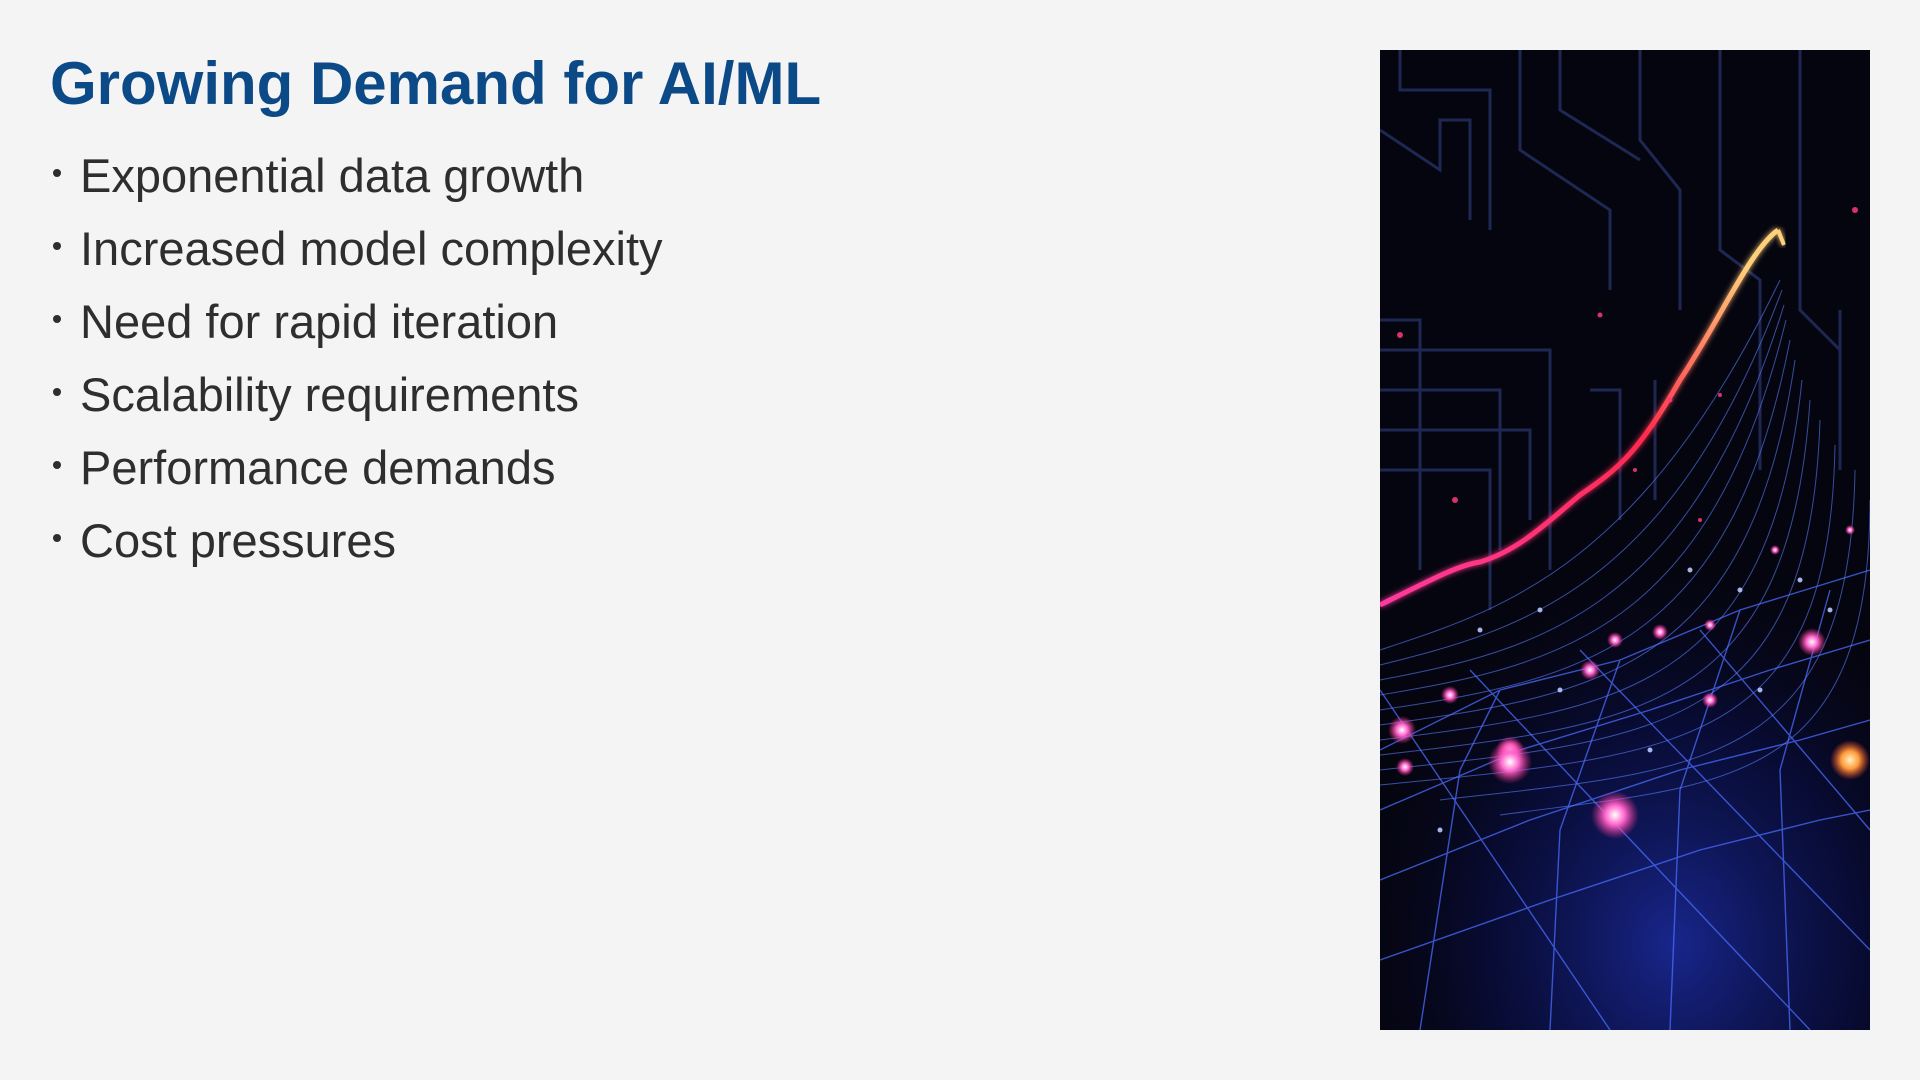 Image resolution: width=1920 pixels, height=1080 pixels. I want to click on slide-title: Growing Demand for AI/ML, so click(436, 83).